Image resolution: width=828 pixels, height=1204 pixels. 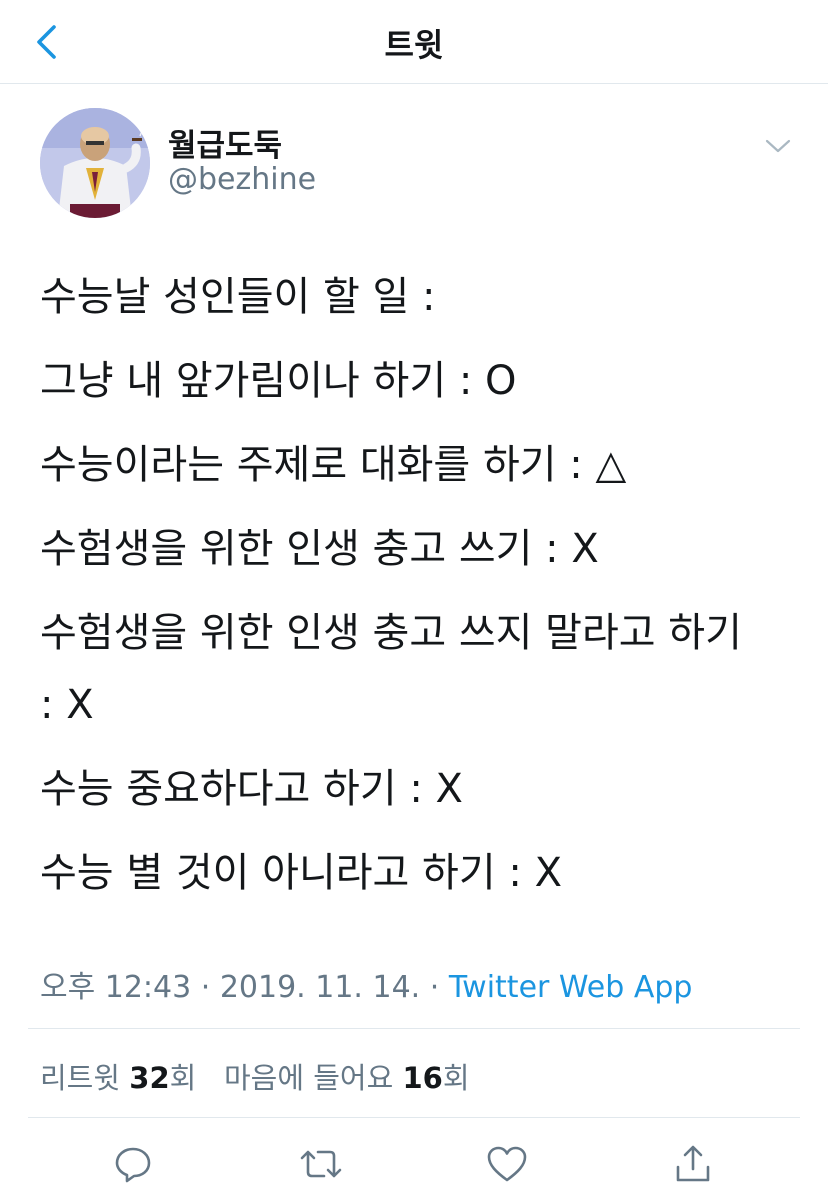 I want to click on retweet-button, so click(x=321, y=1164).